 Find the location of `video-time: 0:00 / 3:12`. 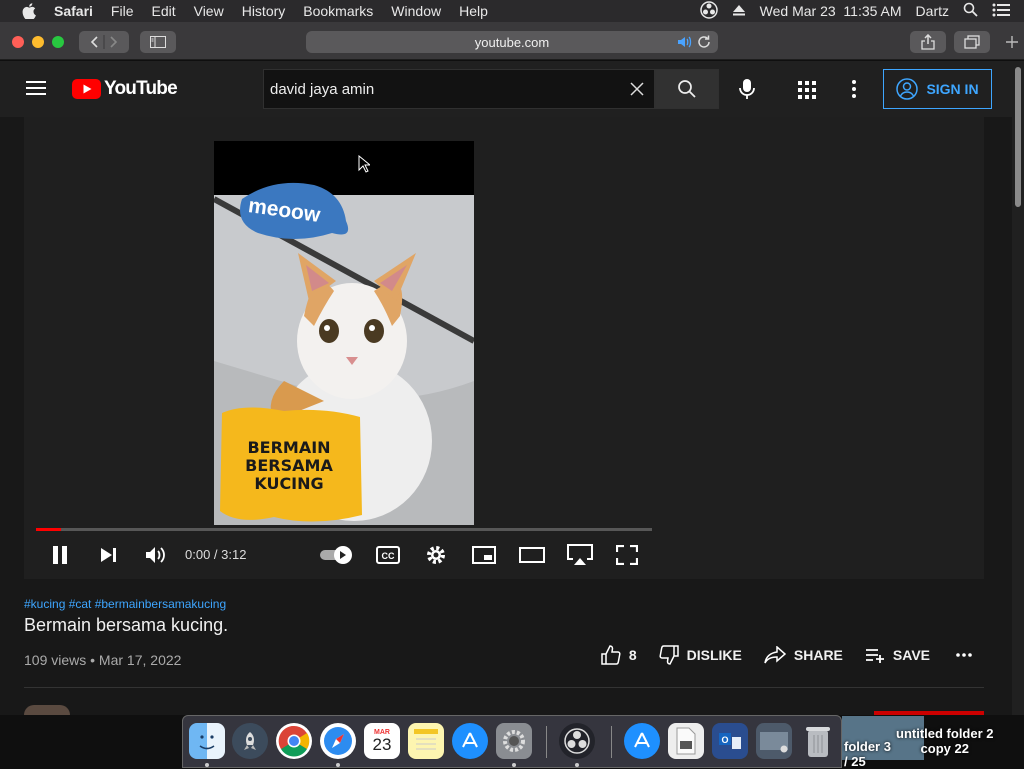

video-time: 0:00 / 3:12 is located at coordinates (216, 554).